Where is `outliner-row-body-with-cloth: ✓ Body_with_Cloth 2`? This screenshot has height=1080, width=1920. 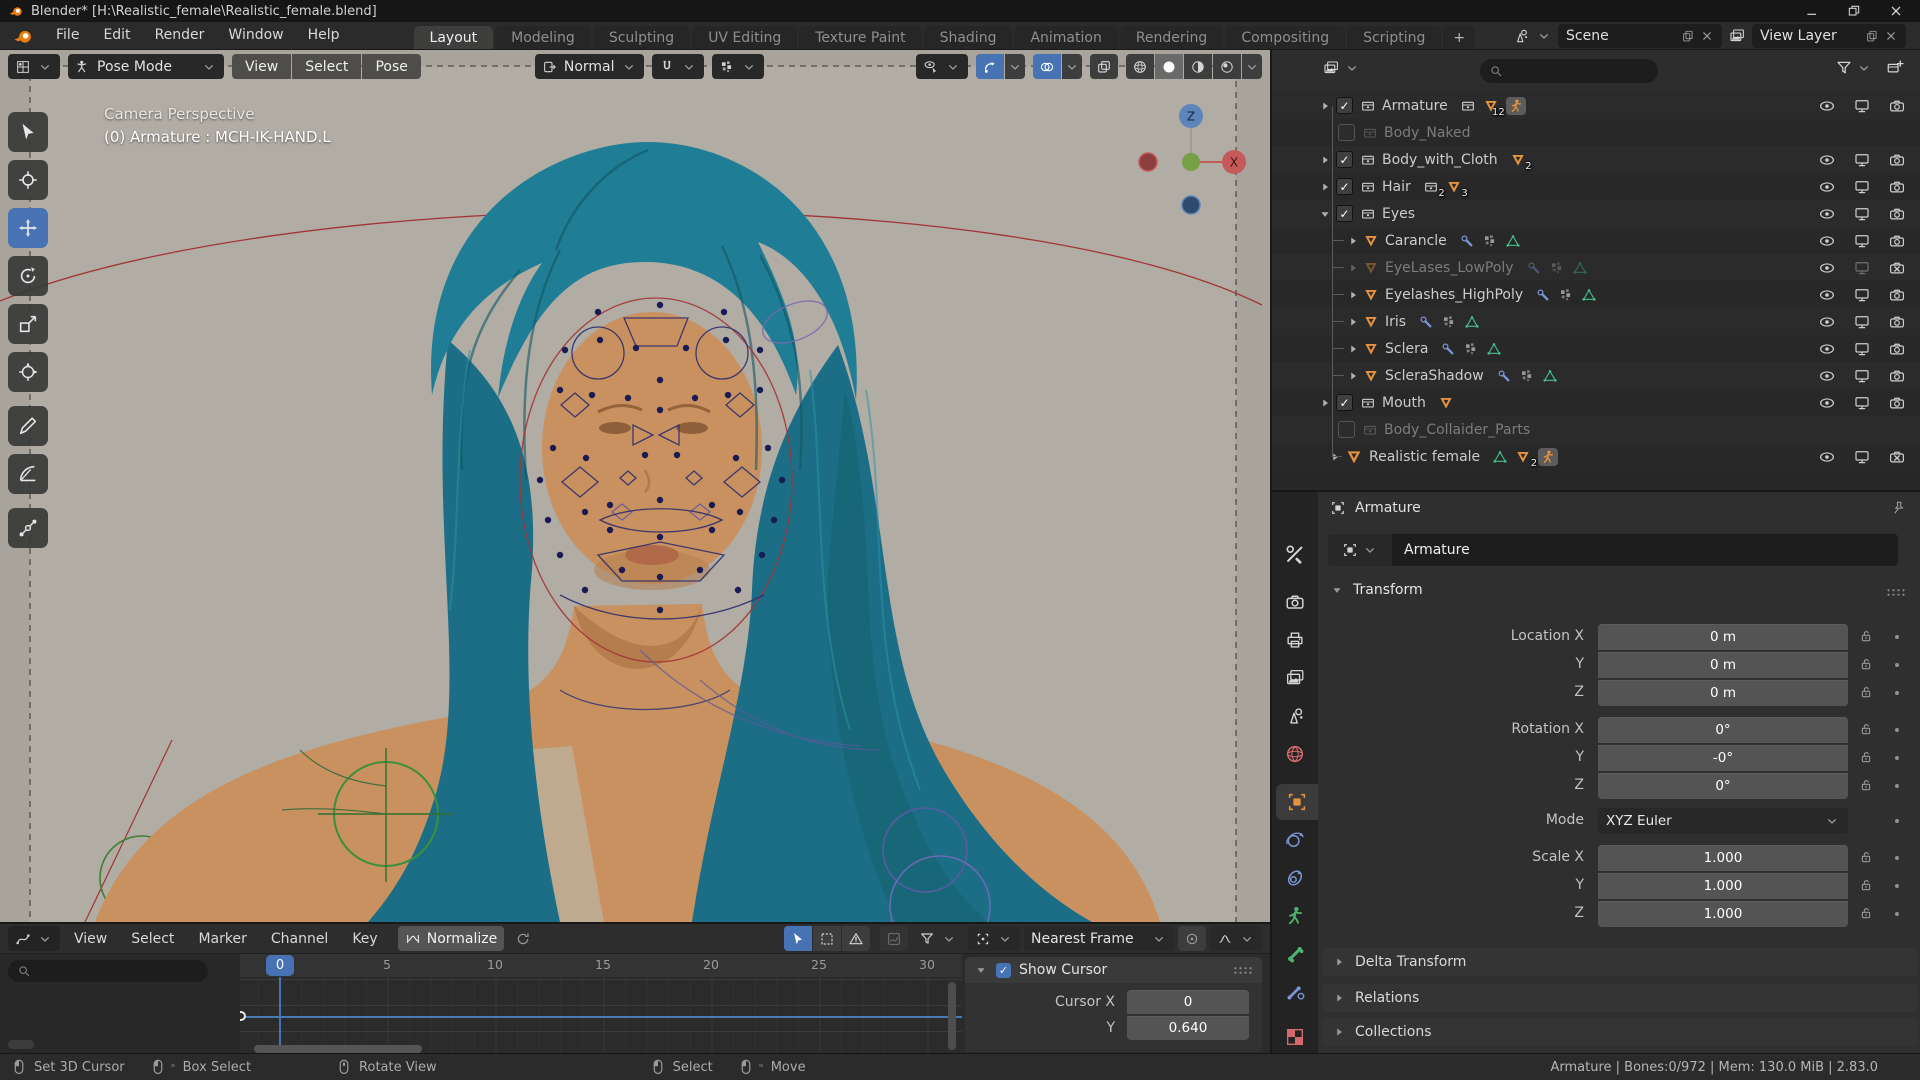 outliner-row-body-with-cloth: ✓ Body_with_Cloth 2 is located at coordinates (1596, 159).